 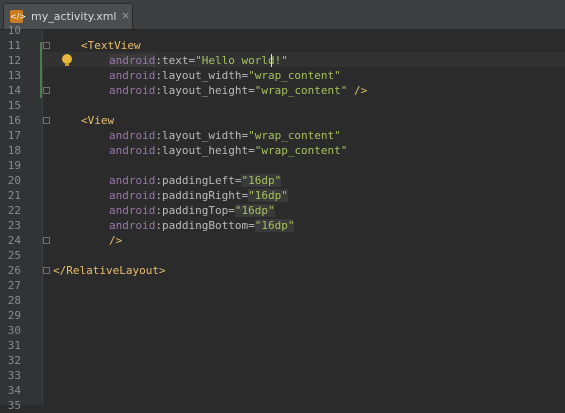 I want to click on attribute: :paddingBottom=, so click(x=205, y=225).